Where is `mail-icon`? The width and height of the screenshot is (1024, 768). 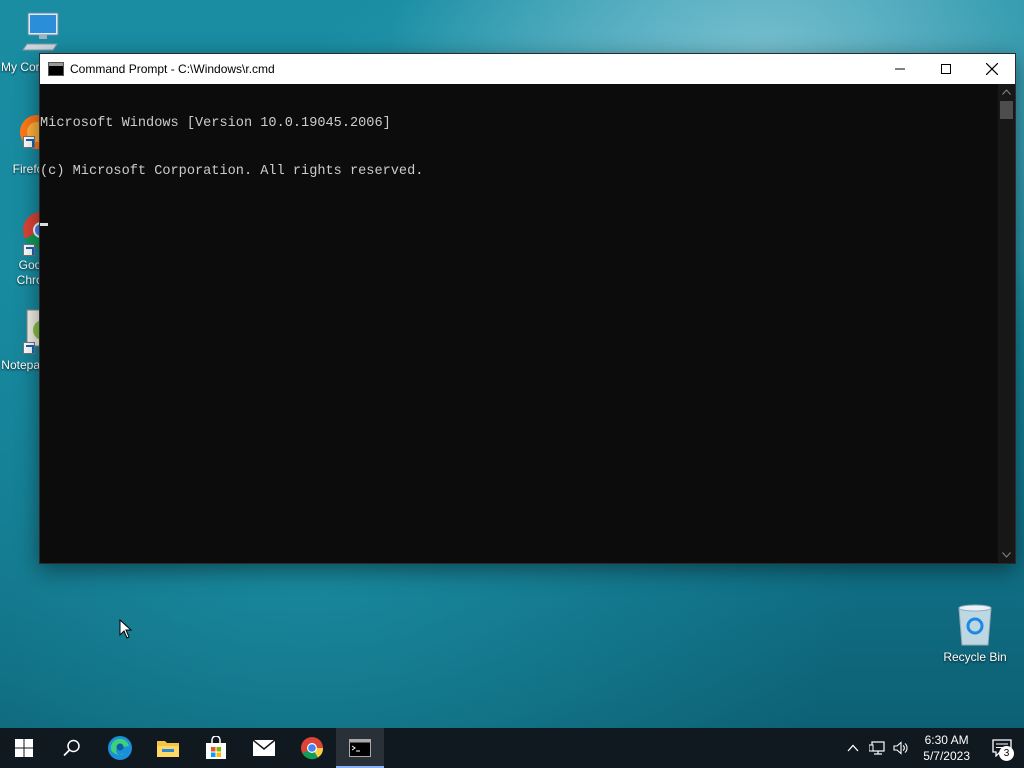
mail-icon is located at coordinates (264, 747).